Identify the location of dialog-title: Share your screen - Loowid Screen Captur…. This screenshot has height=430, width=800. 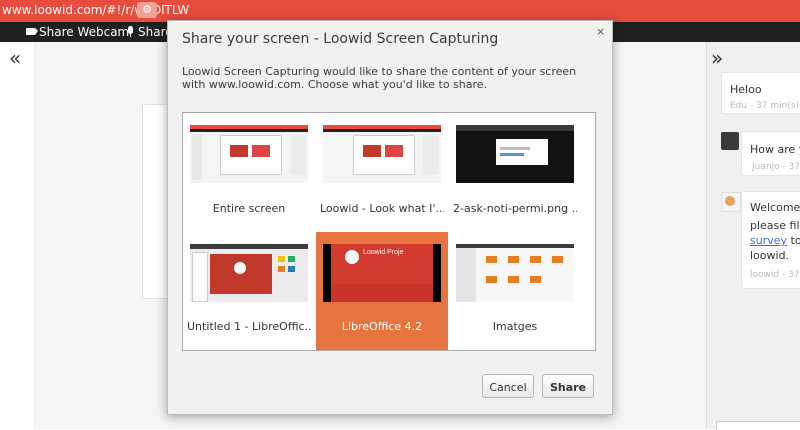
(340, 39).